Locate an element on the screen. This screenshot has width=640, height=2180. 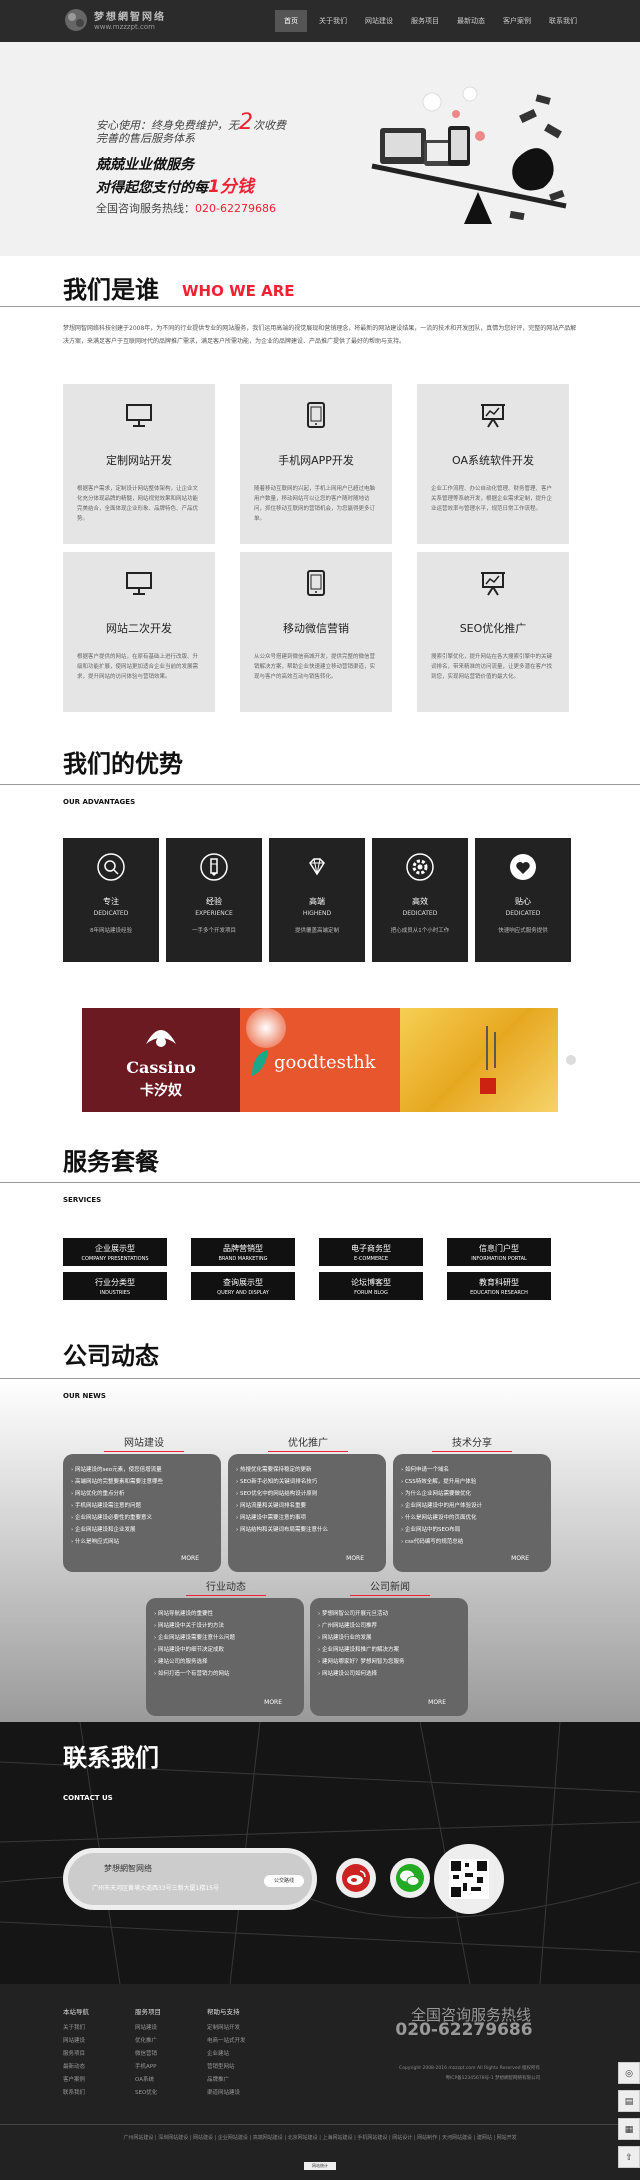
news-item: 企业网站中的SEO布局 is located at coordinates (472, 1530).